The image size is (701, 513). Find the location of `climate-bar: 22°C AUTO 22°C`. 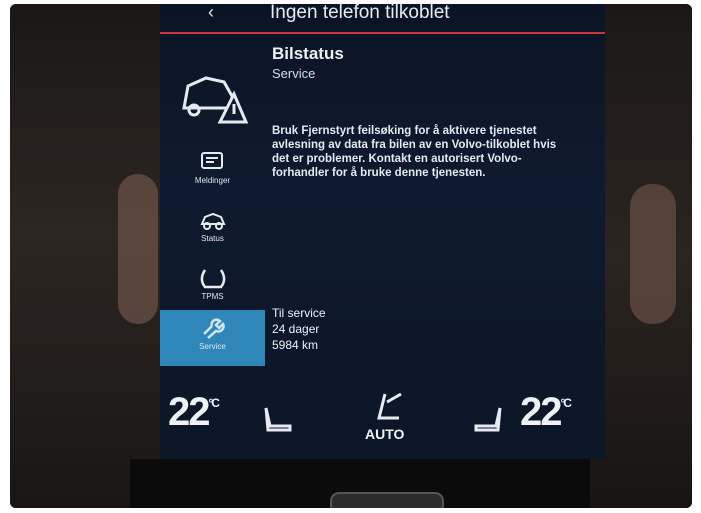

climate-bar: 22°C AUTO 22°C is located at coordinates (382, 421).